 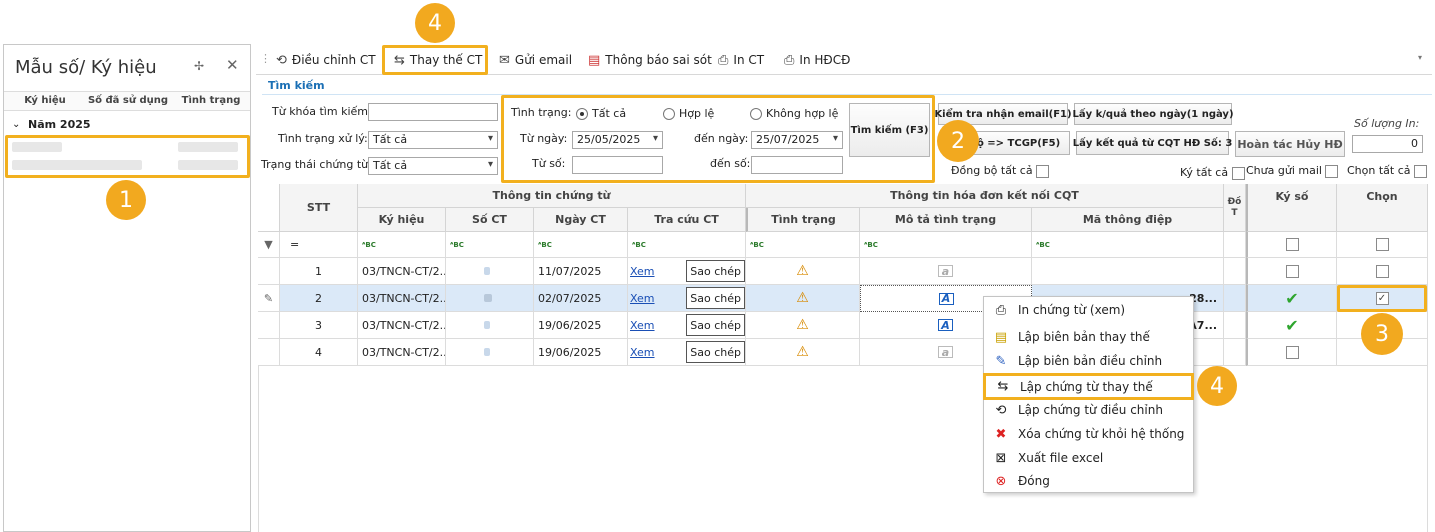 I want to click on cell-ngay-ct: 11/07/2025, so click(x=581, y=271).